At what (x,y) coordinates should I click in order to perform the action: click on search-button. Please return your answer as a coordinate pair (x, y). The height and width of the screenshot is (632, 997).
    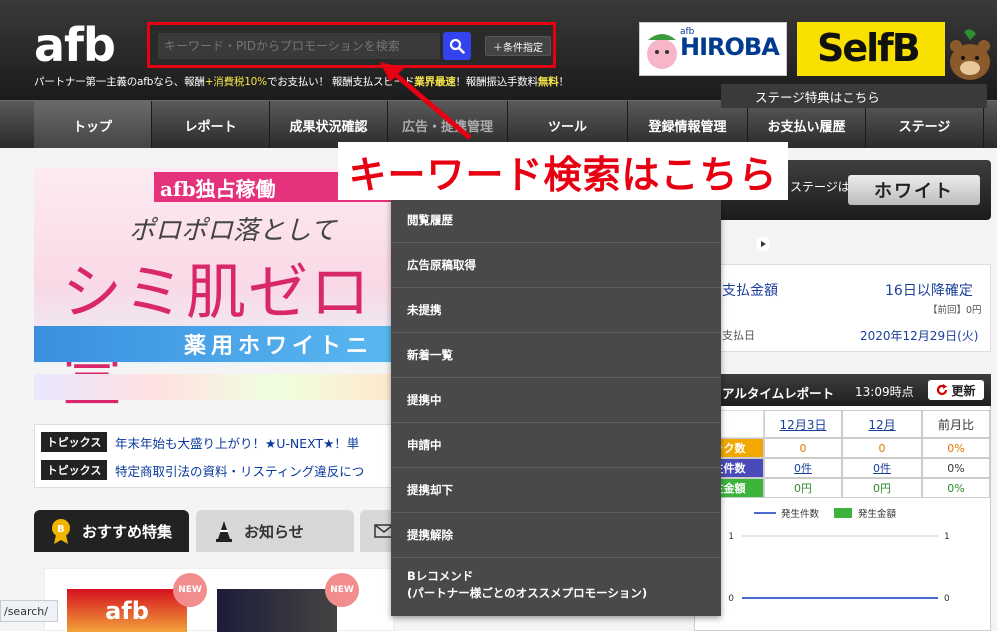
    Looking at the image, I should click on (457, 46).